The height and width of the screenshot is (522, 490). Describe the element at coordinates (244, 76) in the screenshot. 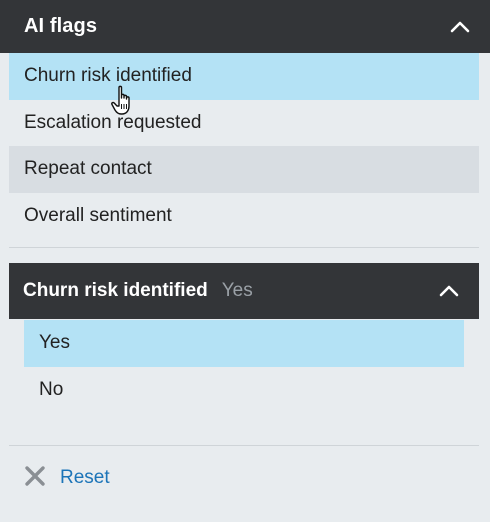

I see `flag-item-churn-risk: Churn risk identified` at that location.